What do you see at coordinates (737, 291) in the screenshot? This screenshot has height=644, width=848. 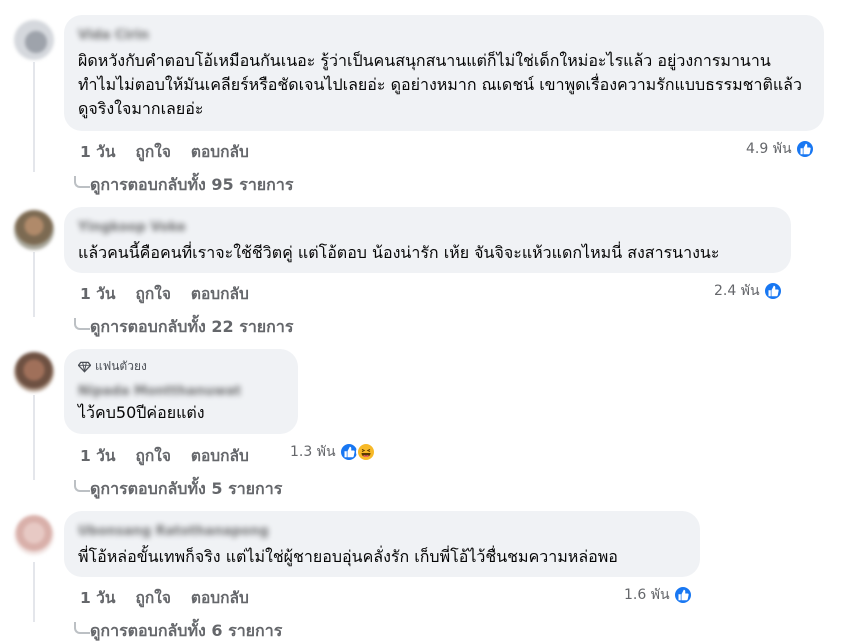 I see `reaction-count: 2.4 พัน` at bounding box center [737, 291].